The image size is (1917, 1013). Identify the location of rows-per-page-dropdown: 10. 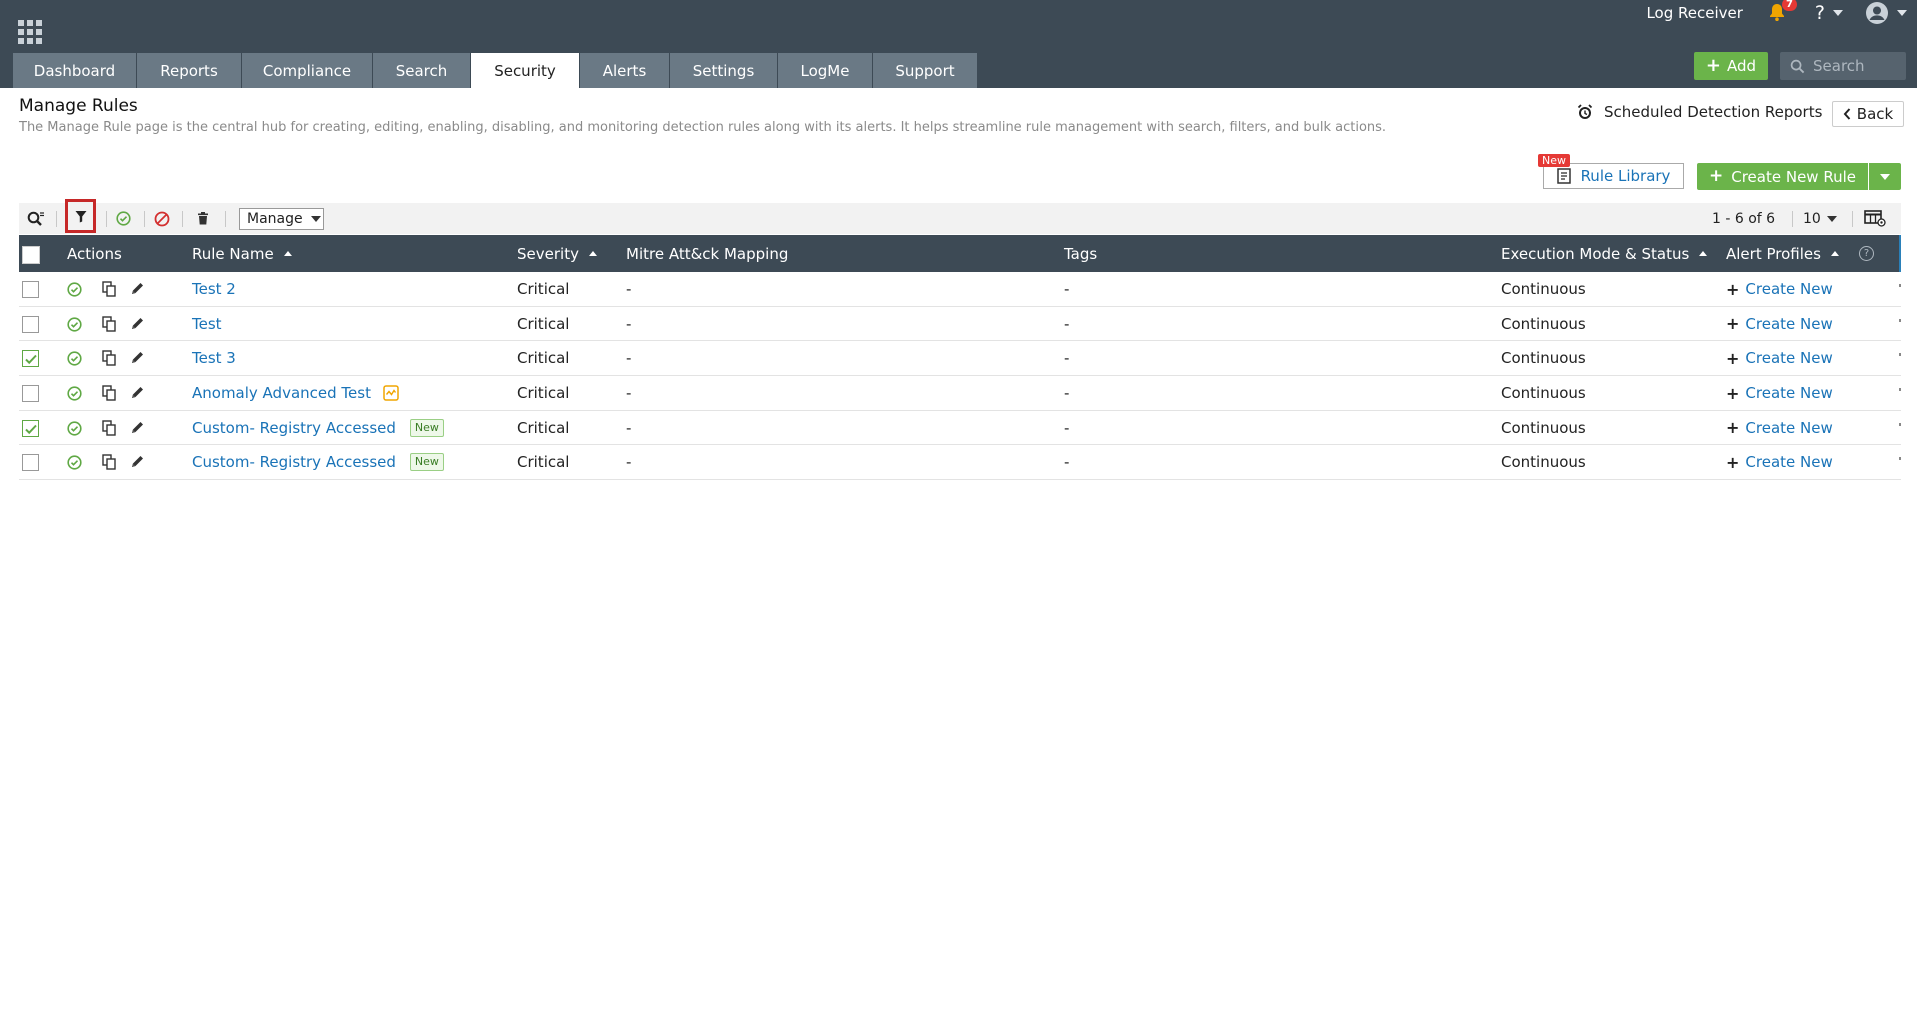
(1820, 218).